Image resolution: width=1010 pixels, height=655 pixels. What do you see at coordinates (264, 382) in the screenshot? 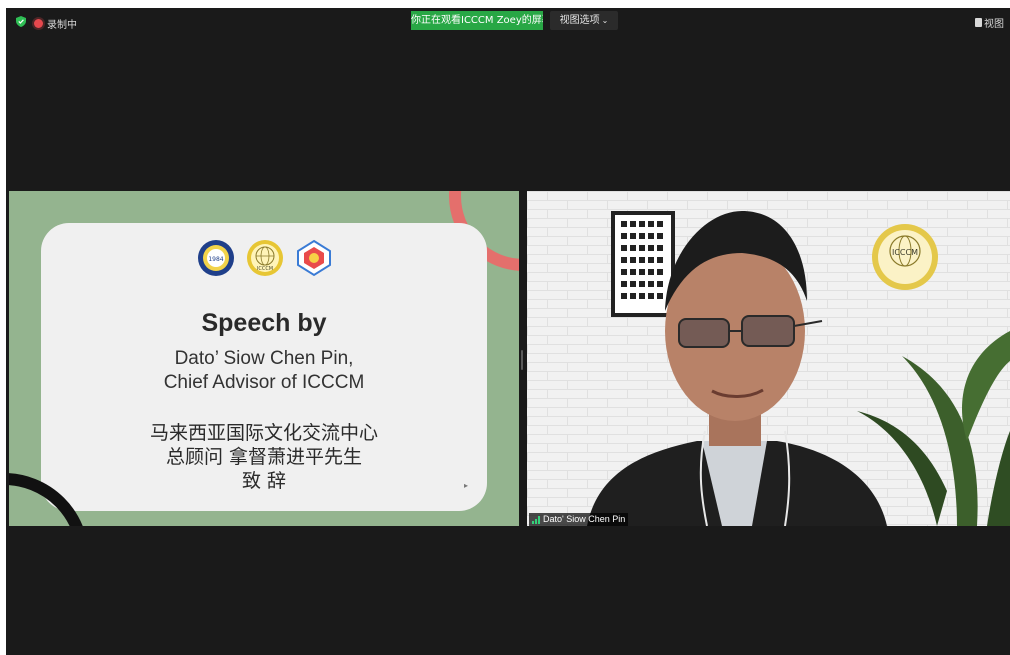
I see `slide-speaker-role: Chief Advisor of ICCCM` at bounding box center [264, 382].